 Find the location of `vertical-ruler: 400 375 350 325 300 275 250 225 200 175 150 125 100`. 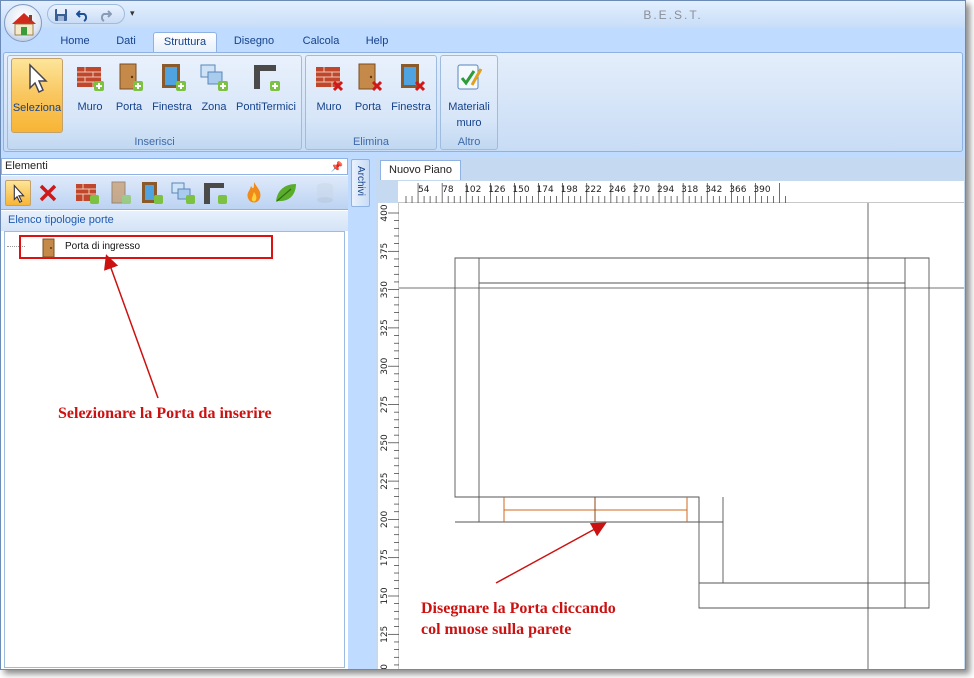

vertical-ruler: 400 375 350 325 300 275 250 225 200 175 150 125 100 is located at coordinates (388, 436).